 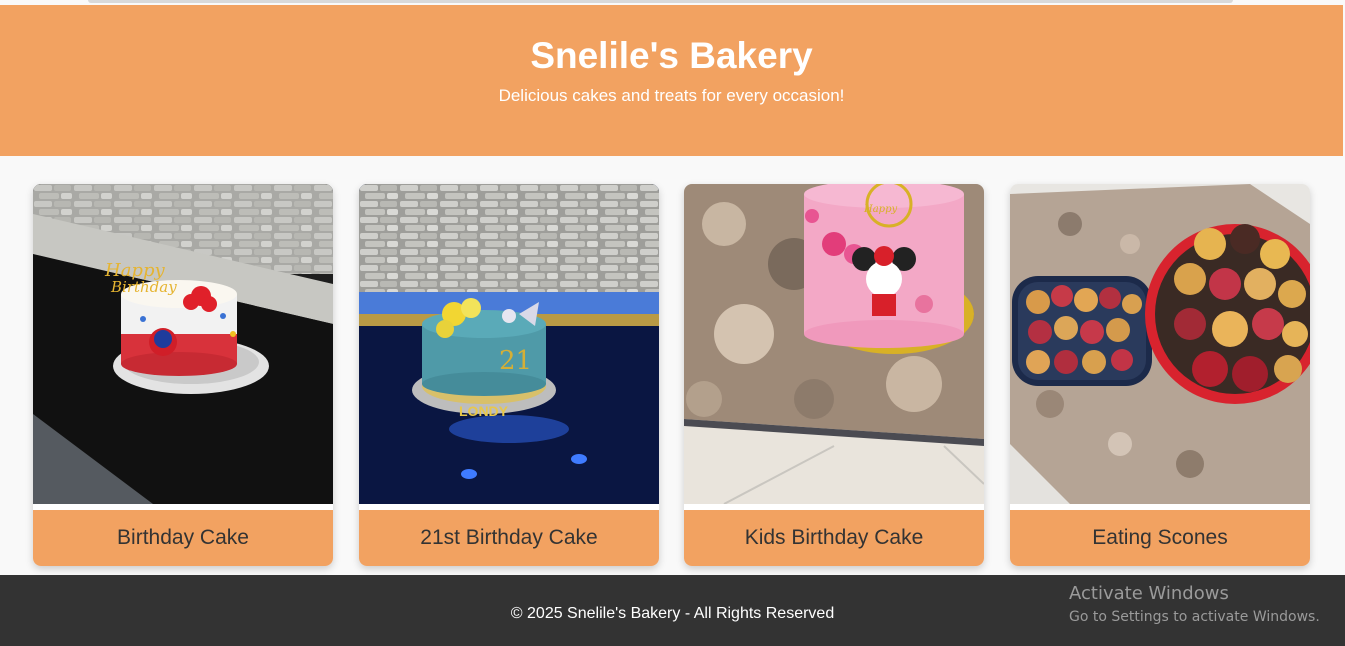 What do you see at coordinates (660, 1) in the screenshot?
I see `horizontal-scrollbar` at bounding box center [660, 1].